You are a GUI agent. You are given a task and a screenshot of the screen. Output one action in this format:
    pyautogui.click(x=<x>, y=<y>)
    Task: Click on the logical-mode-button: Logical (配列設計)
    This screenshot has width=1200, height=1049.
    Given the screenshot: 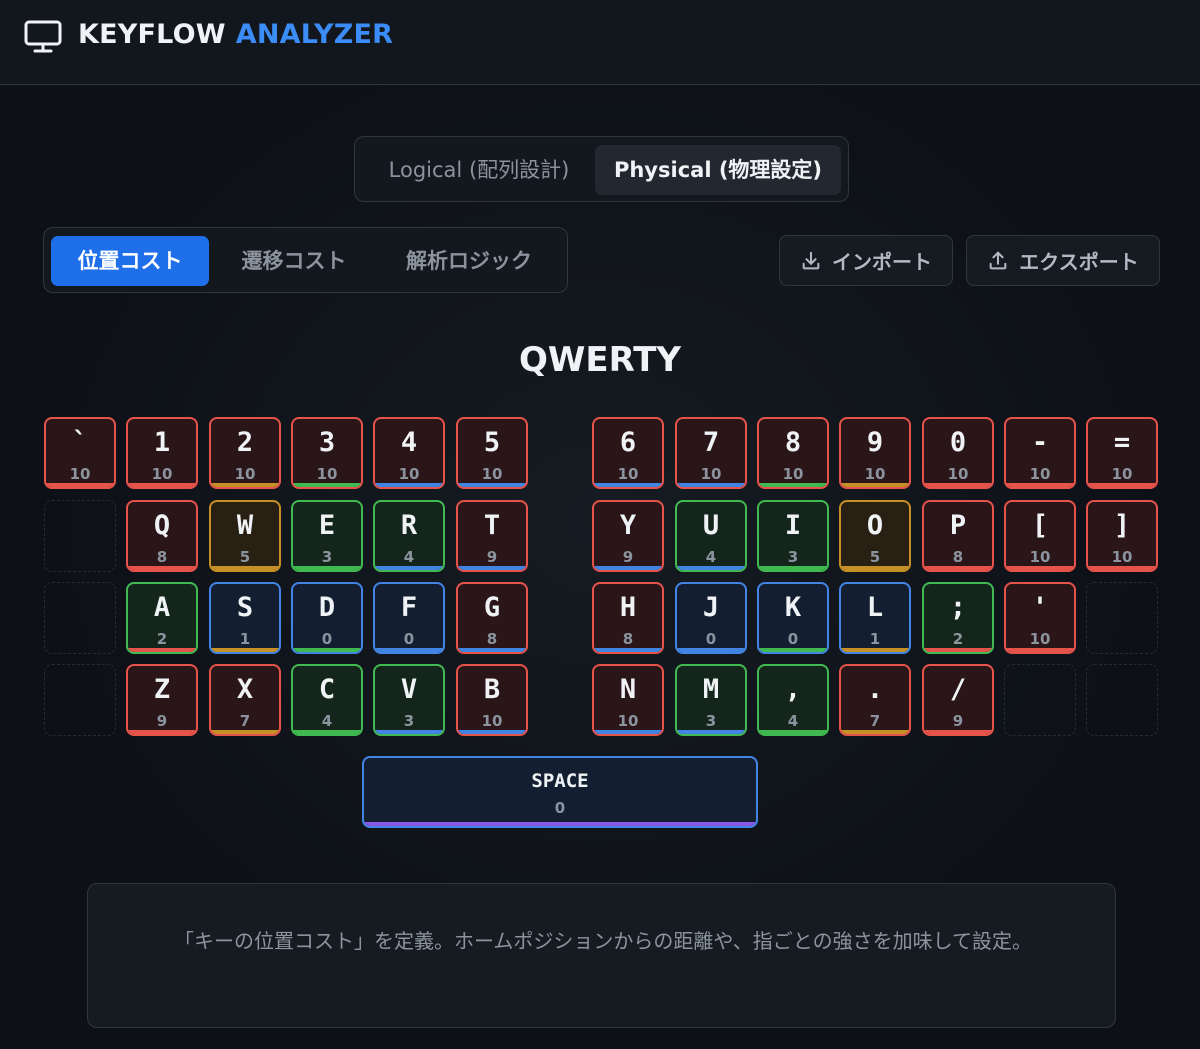 What is the action you would take?
    pyautogui.click(x=479, y=170)
    